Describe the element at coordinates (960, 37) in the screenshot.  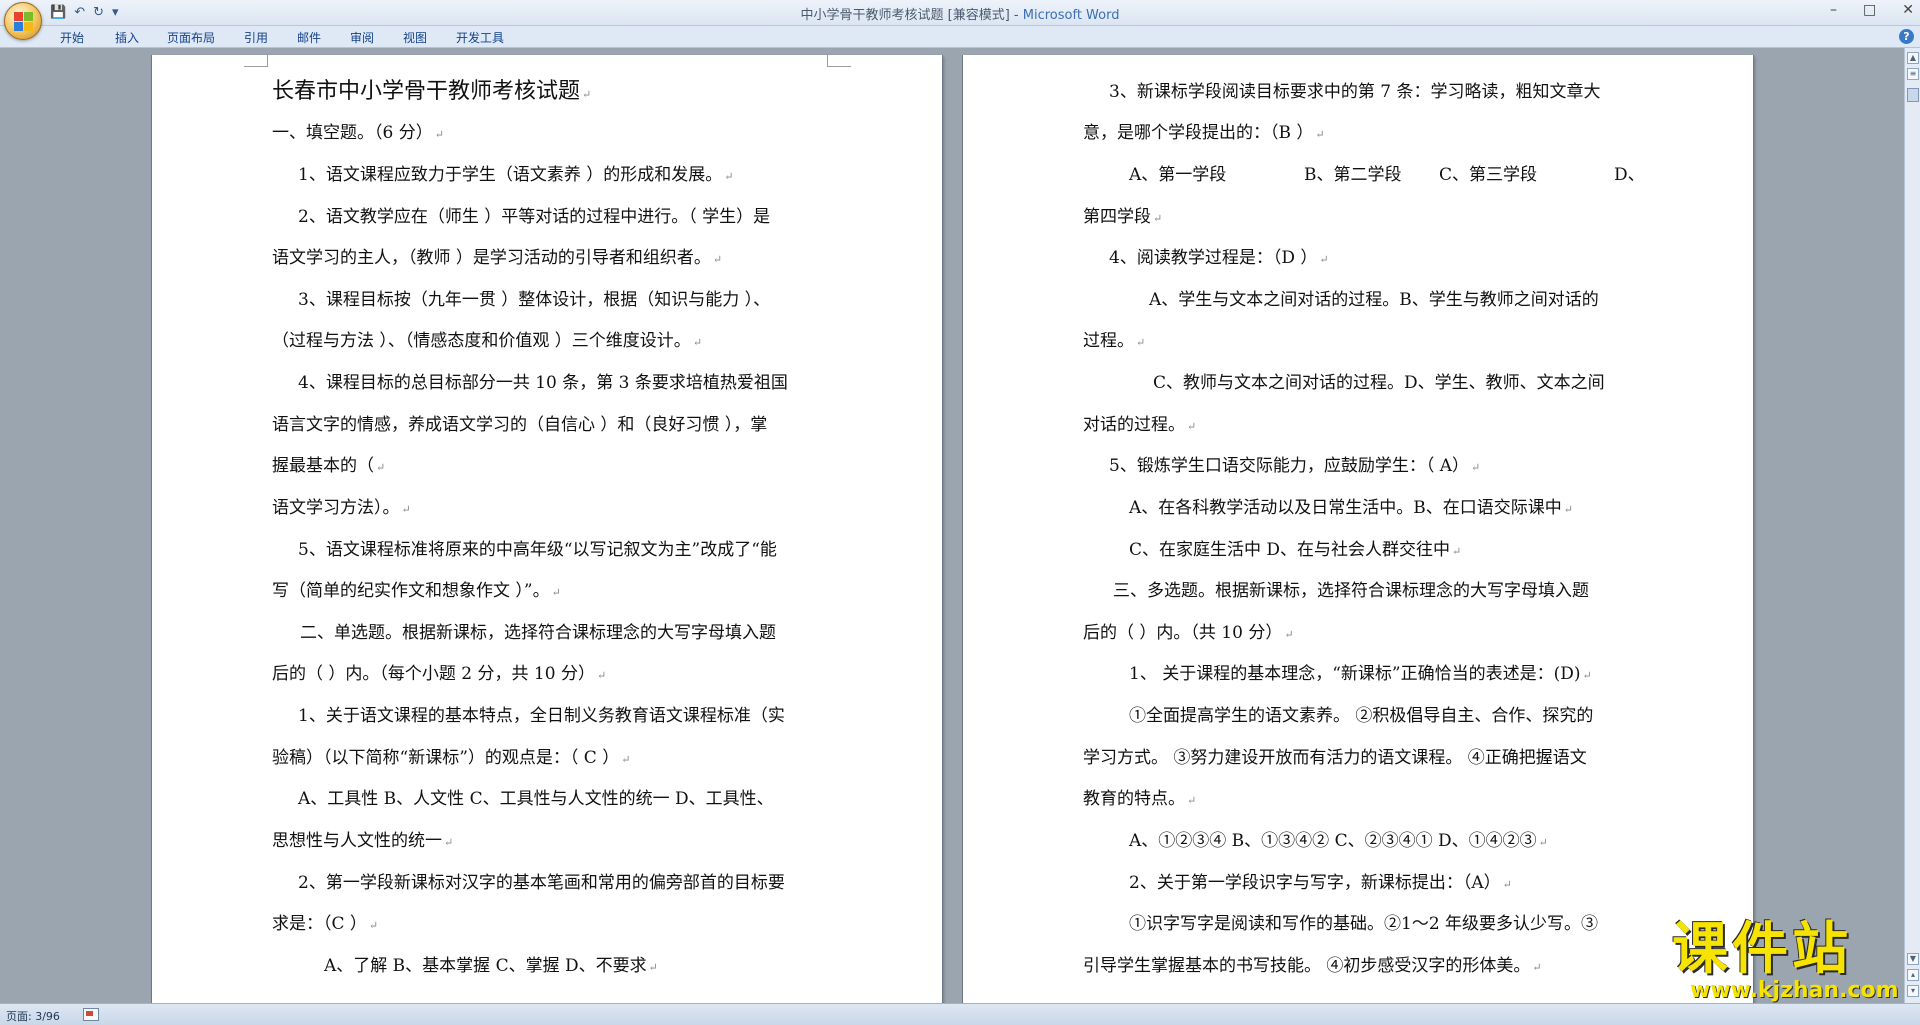
I see `ribbon-tabs: 开始 插入 页面布局 引用 邮件 审阅 视图 开发工具 ?` at that location.